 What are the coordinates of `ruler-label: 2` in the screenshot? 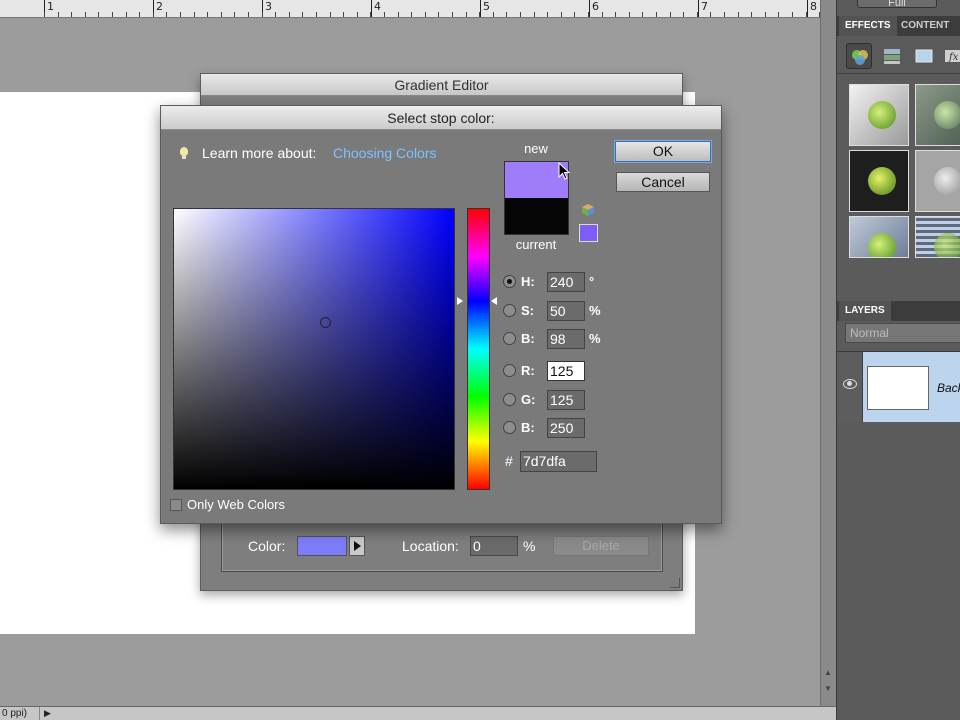 It's located at (159, 6).